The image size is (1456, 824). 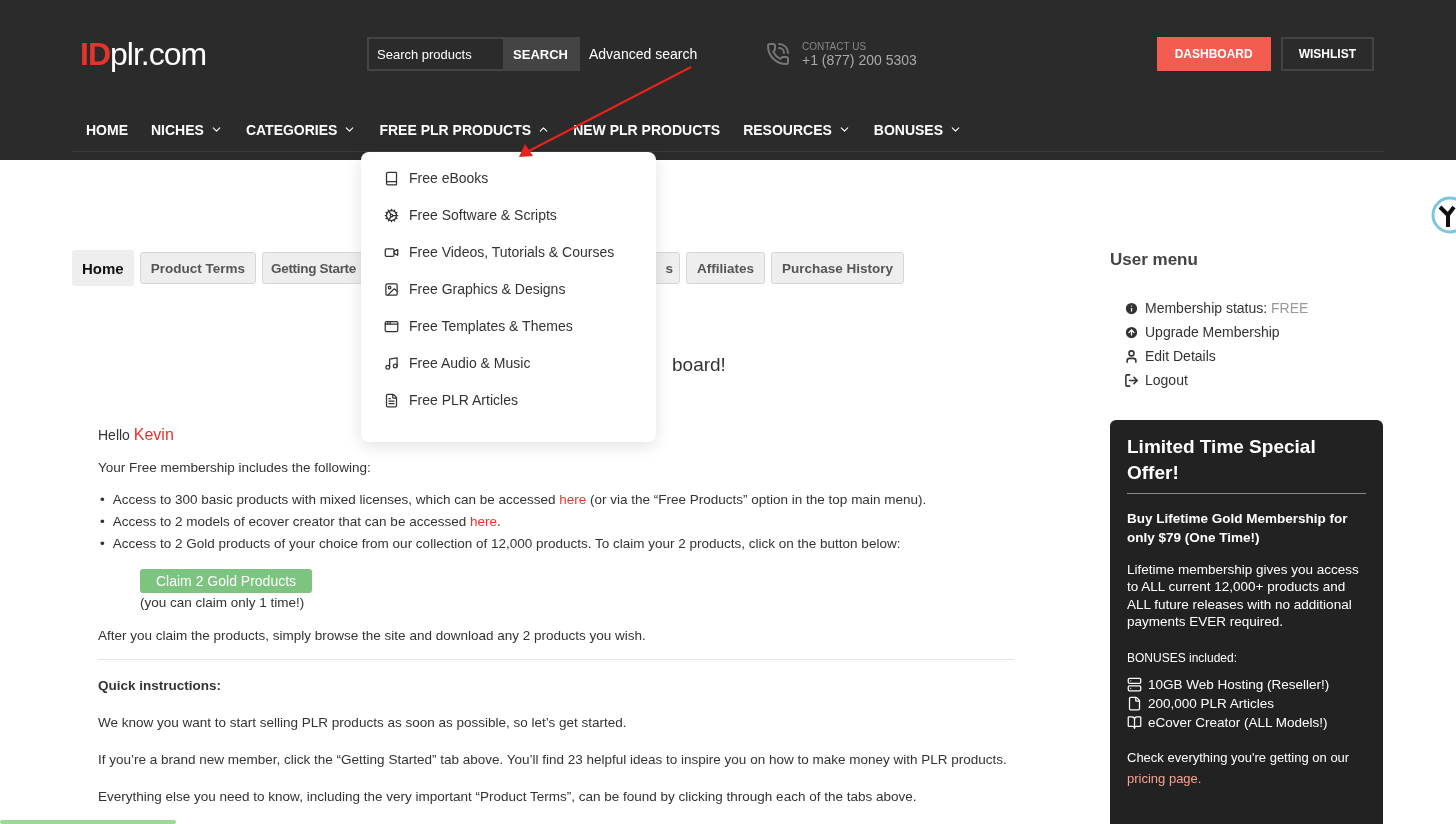 What do you see at coordinates (552, 759) in the screenshot?
I see `paragraph: If you’re a brand new member, click the “Getting Started” tab above. You’ll find 23 helpful ideas to inspire you on how to make money with PLR products.` at bounding box center [552, 759].